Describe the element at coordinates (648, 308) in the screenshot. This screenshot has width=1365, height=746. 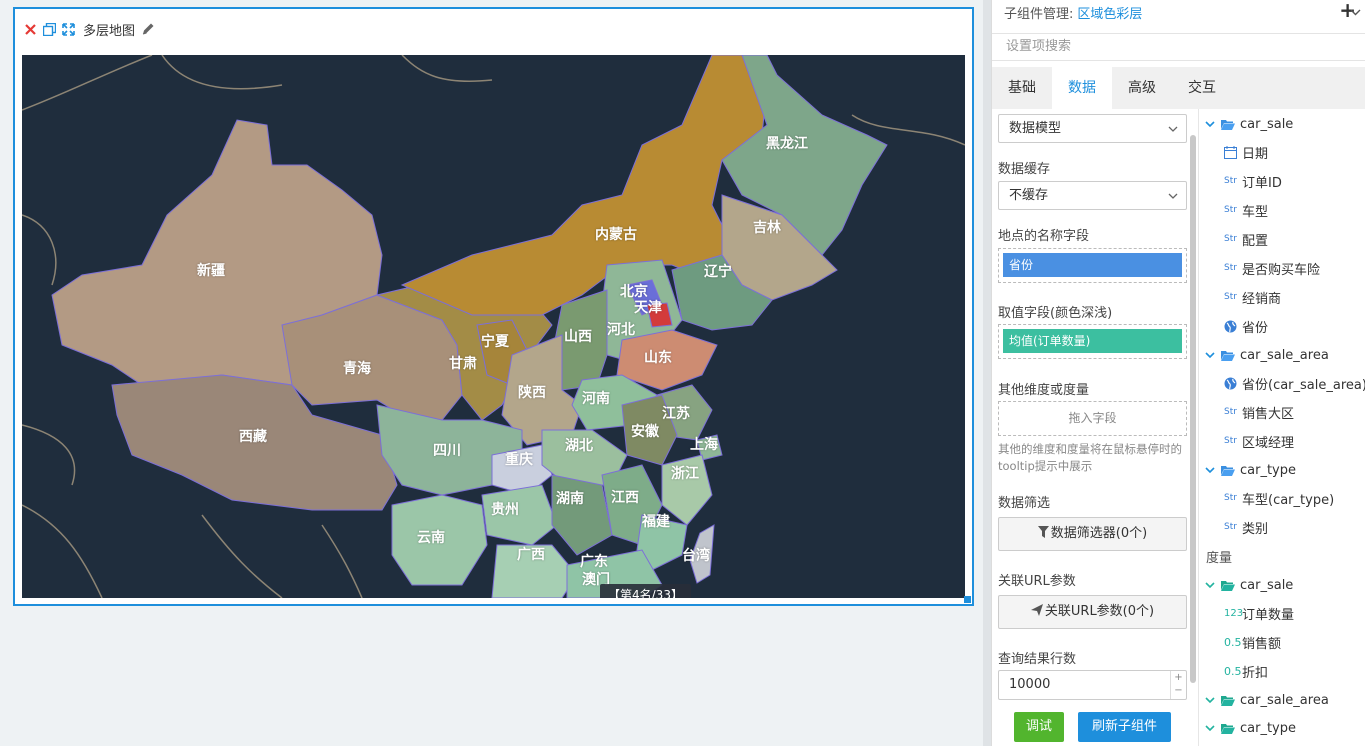
I see `province-label: 天津` at that location.